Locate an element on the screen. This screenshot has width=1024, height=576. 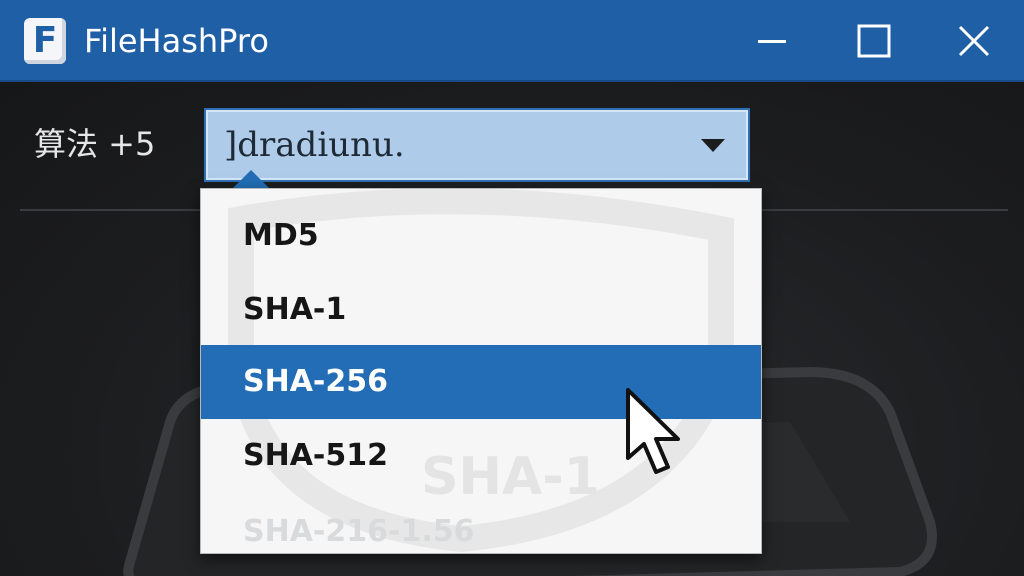
dropdown-option-sha1: SHA-1 is located at coordinates (481, 310).